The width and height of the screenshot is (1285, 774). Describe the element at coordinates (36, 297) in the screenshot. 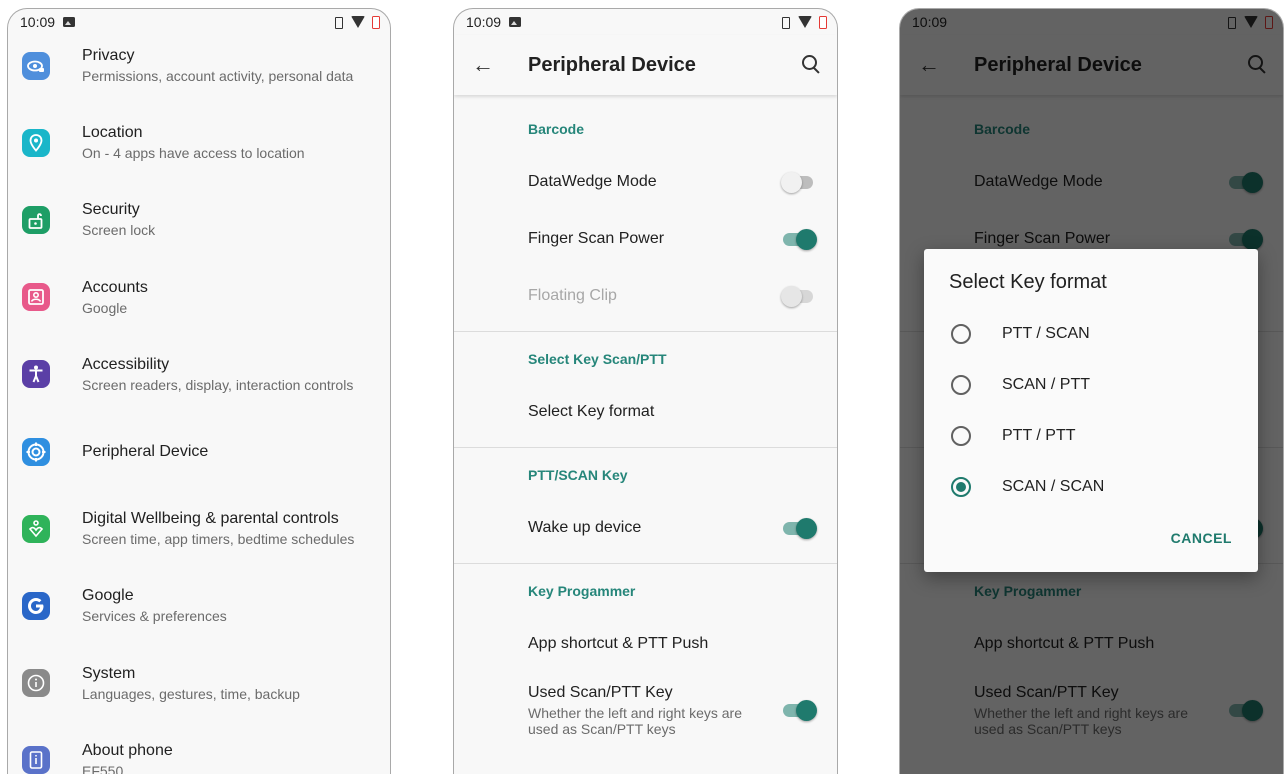

I see `account-box-icon` at that location.